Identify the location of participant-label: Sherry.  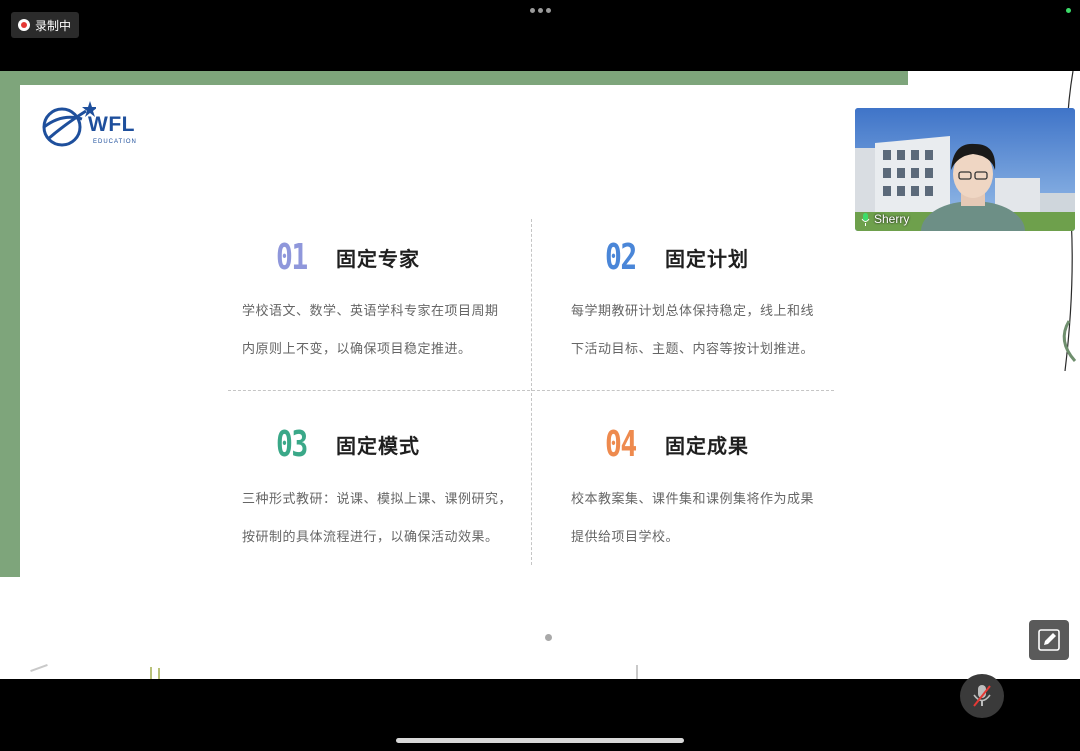
(885, 219).